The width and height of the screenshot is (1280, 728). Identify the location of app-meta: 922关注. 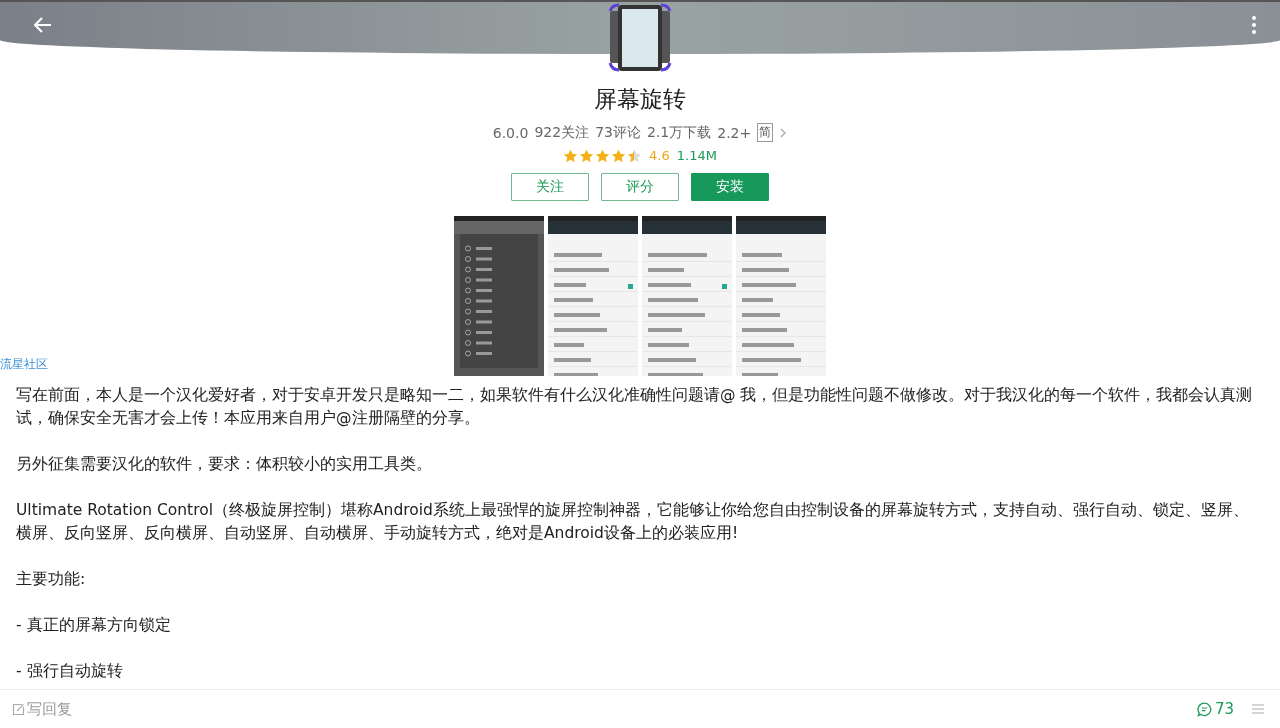
(562, 132).